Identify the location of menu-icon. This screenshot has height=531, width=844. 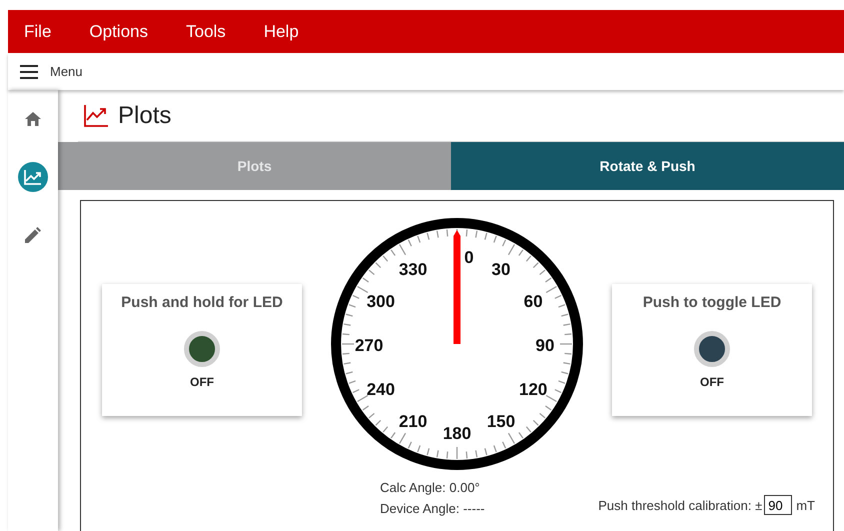
(29, 71).